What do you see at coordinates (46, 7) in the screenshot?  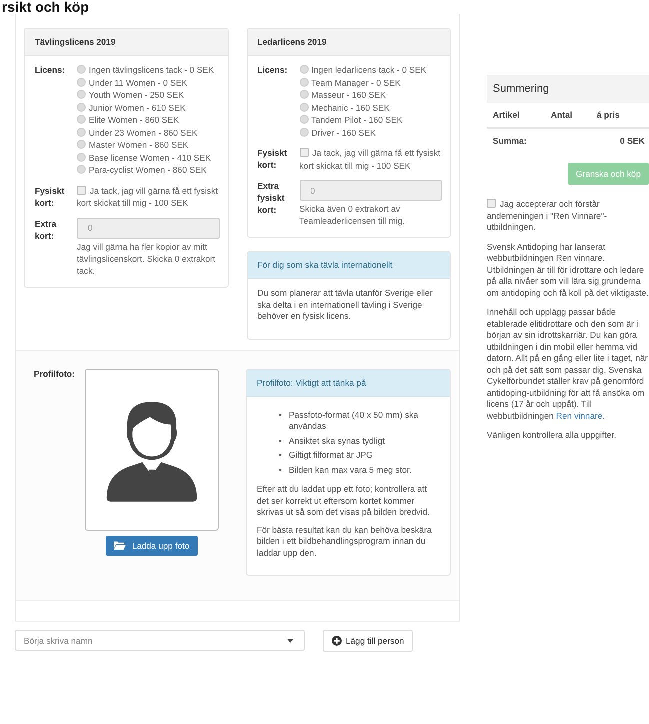 I see `page-title: rsikt och köp` at bounding box center [46, 7].